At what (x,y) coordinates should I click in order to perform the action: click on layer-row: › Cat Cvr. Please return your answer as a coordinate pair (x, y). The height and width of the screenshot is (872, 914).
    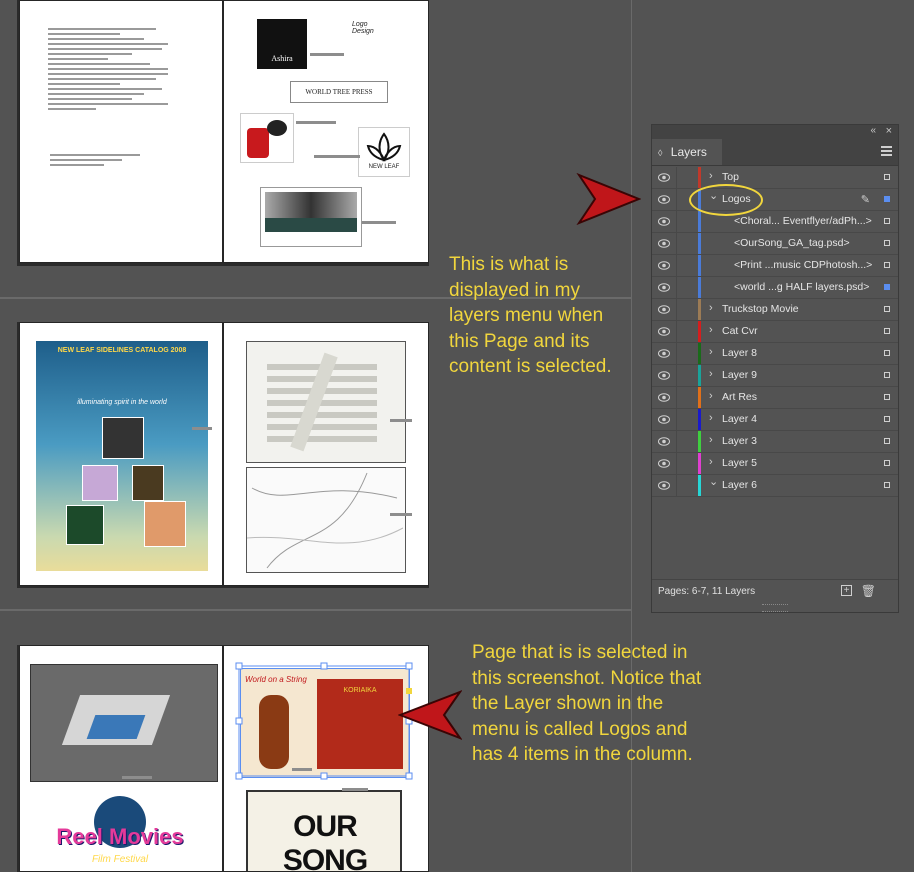
    Looking at the image, I should click on (775, 332).